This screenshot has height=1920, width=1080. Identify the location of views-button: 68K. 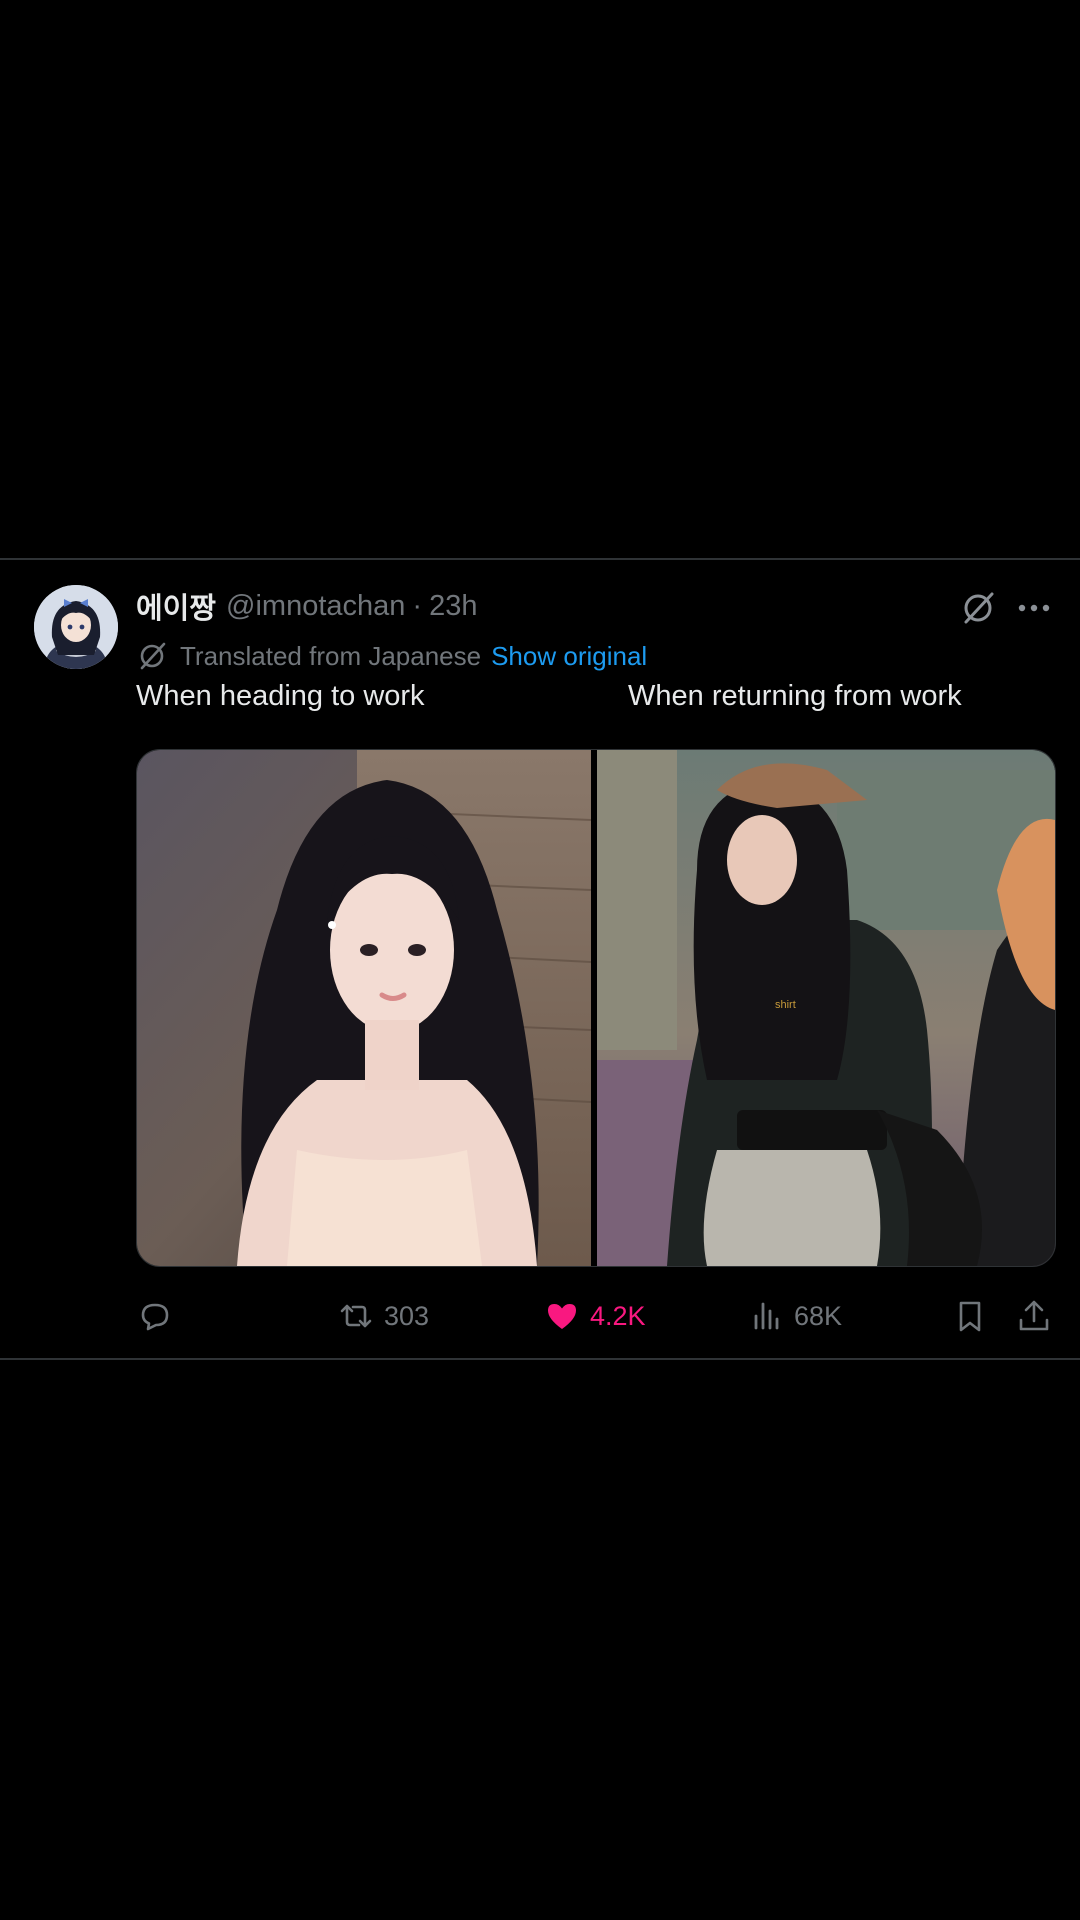
(795, 1316).